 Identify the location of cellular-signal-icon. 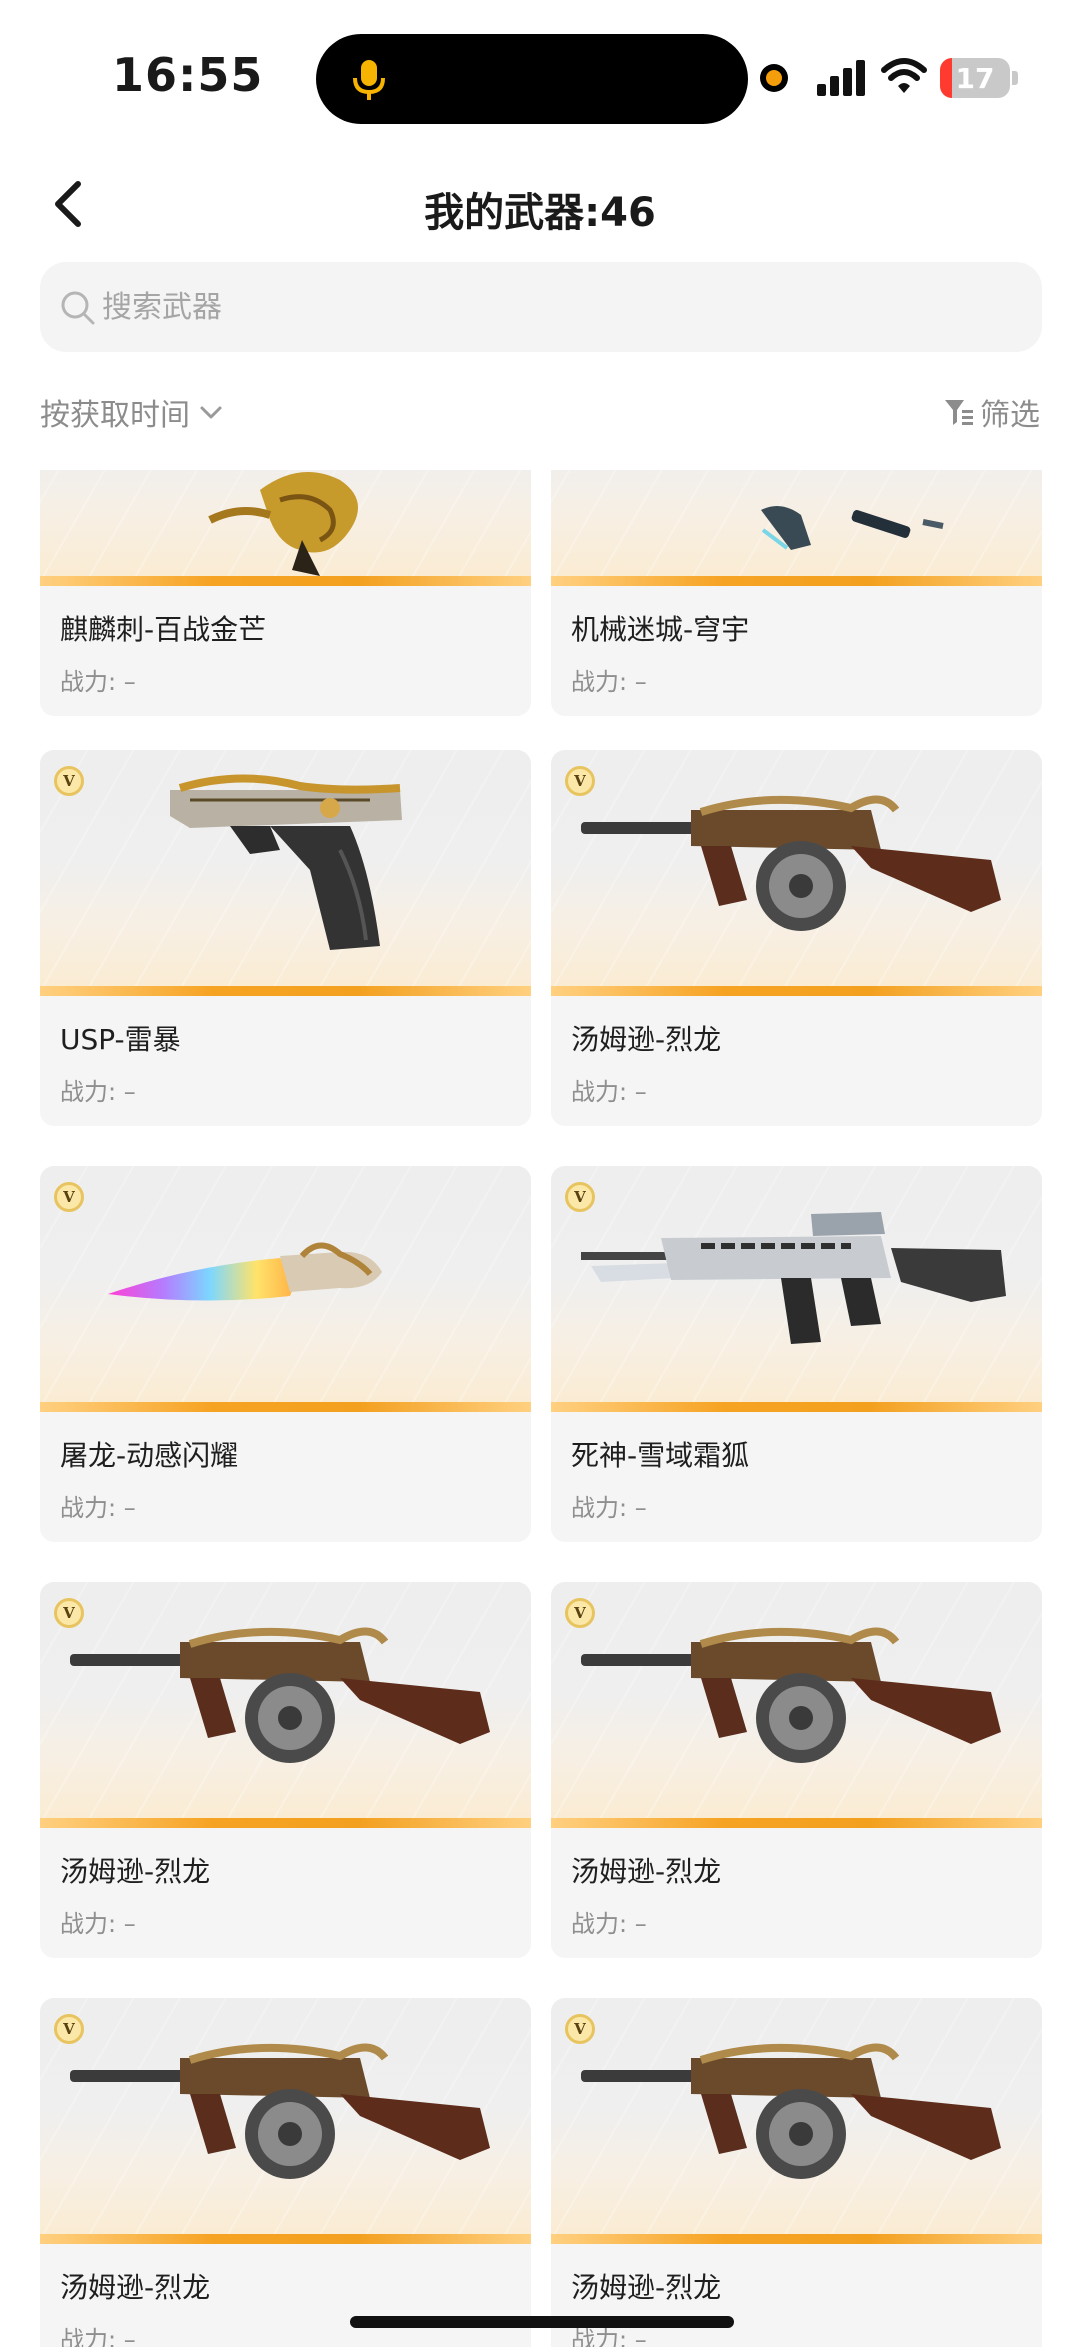
(841, 78).